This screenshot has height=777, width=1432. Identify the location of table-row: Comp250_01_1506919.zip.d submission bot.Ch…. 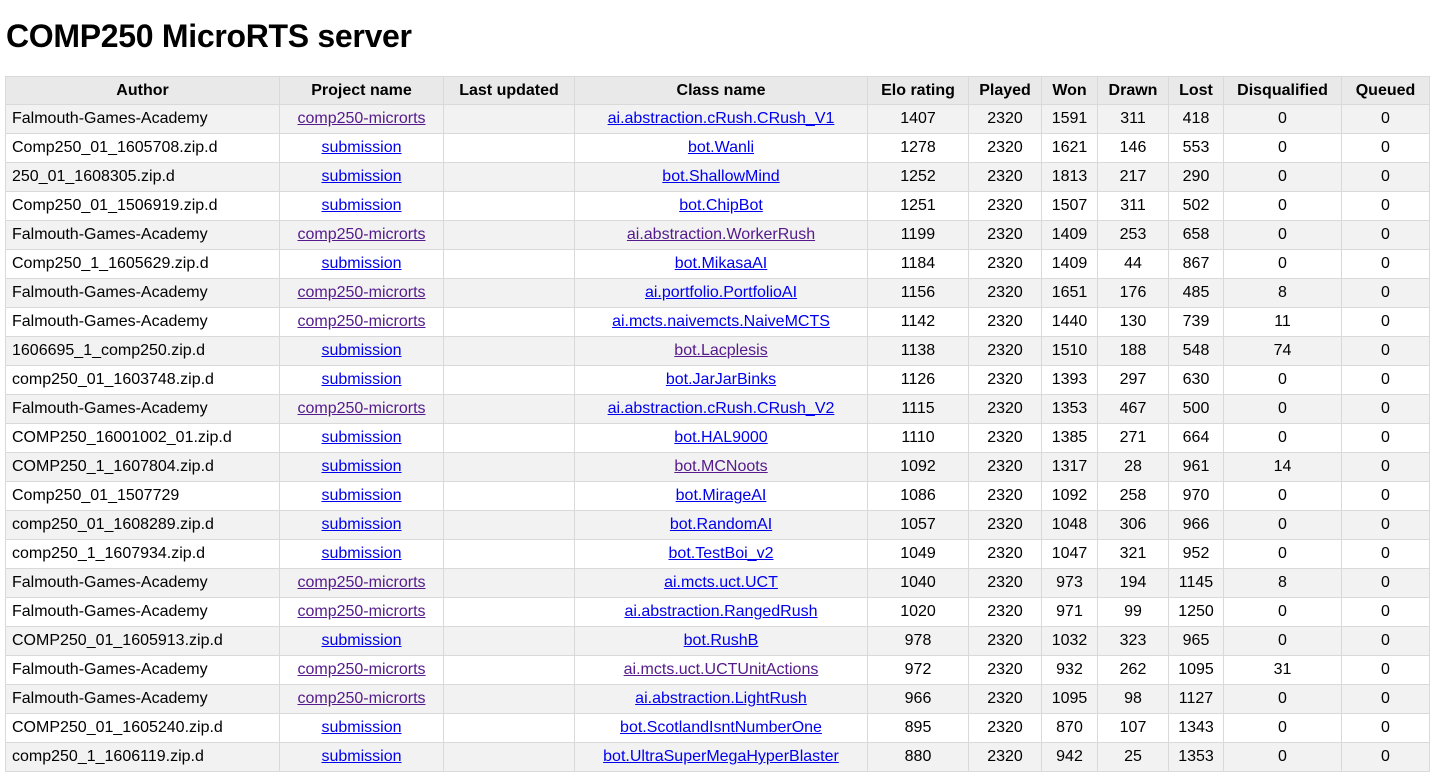
(717, 206).